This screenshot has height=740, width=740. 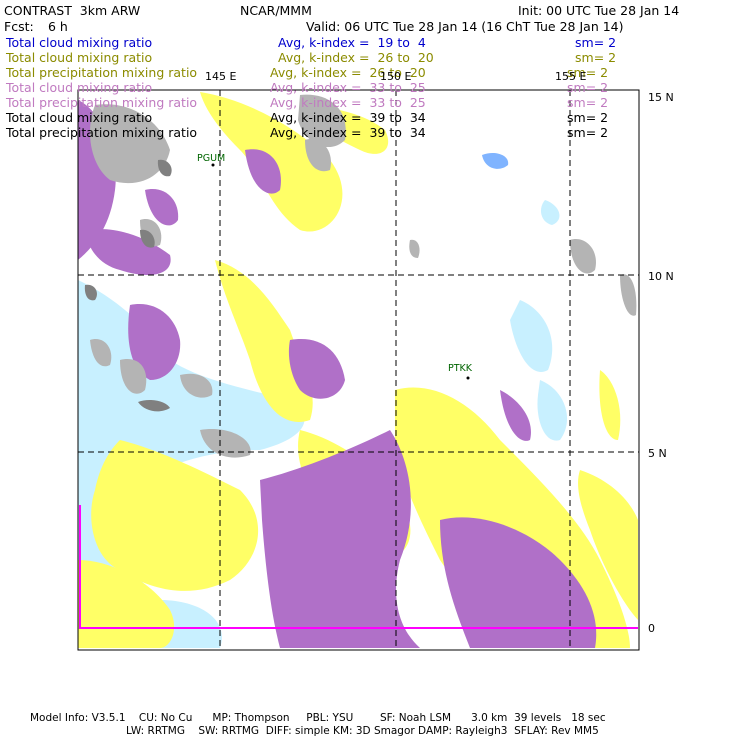 What do you see at coordinates (661, 97) in the screenshot?
I see `lat-label-15n: 15 N` at bounding box center [661, 97].